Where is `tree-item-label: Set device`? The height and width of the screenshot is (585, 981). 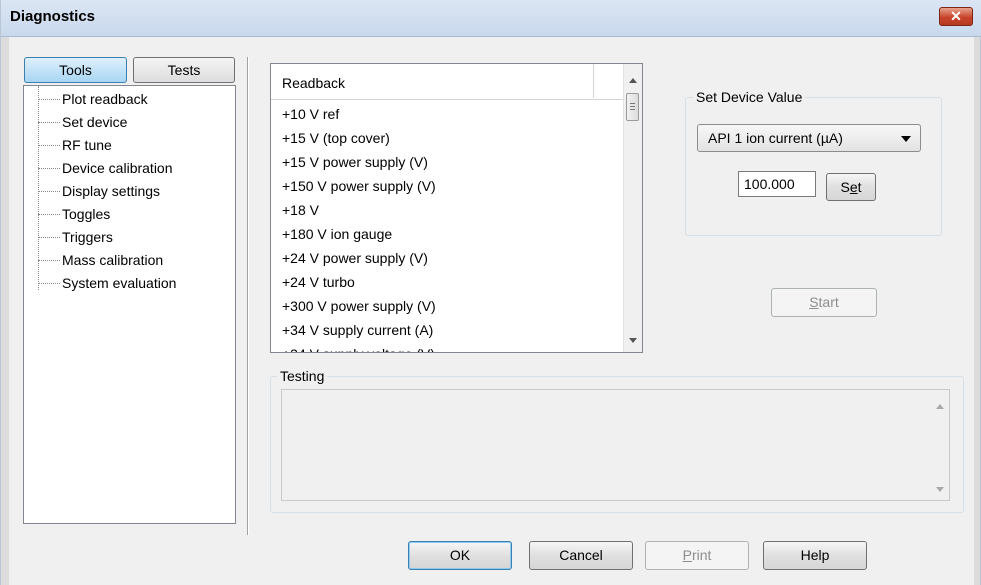 tree-item-label: Set device is located at coordinates (95, 122).